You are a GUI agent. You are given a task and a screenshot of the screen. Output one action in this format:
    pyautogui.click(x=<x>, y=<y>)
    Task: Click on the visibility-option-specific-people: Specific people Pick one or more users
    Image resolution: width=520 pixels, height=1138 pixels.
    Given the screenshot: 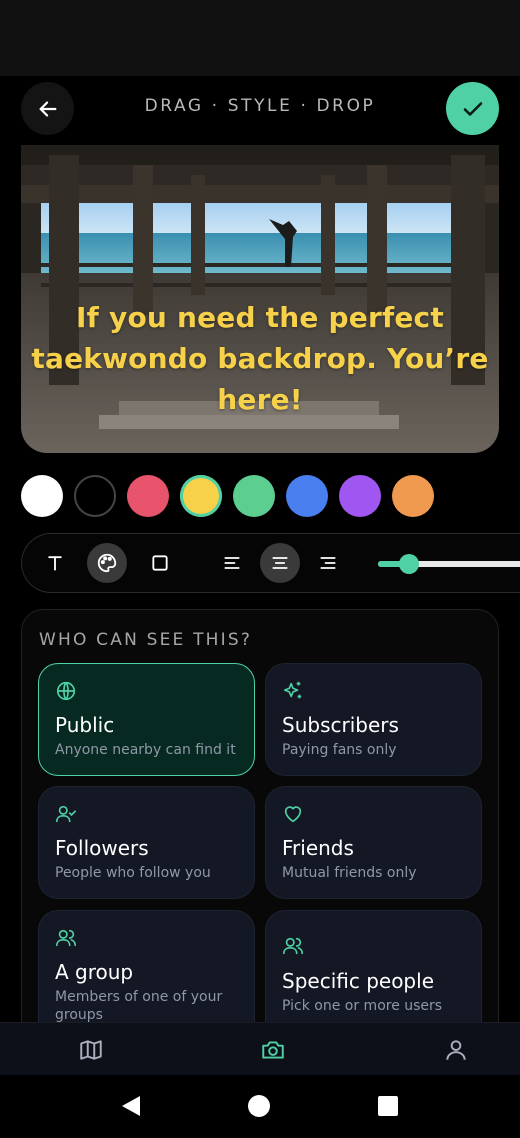 What is the action you would take?
    pyautogui.click(x=373, y=975)
    